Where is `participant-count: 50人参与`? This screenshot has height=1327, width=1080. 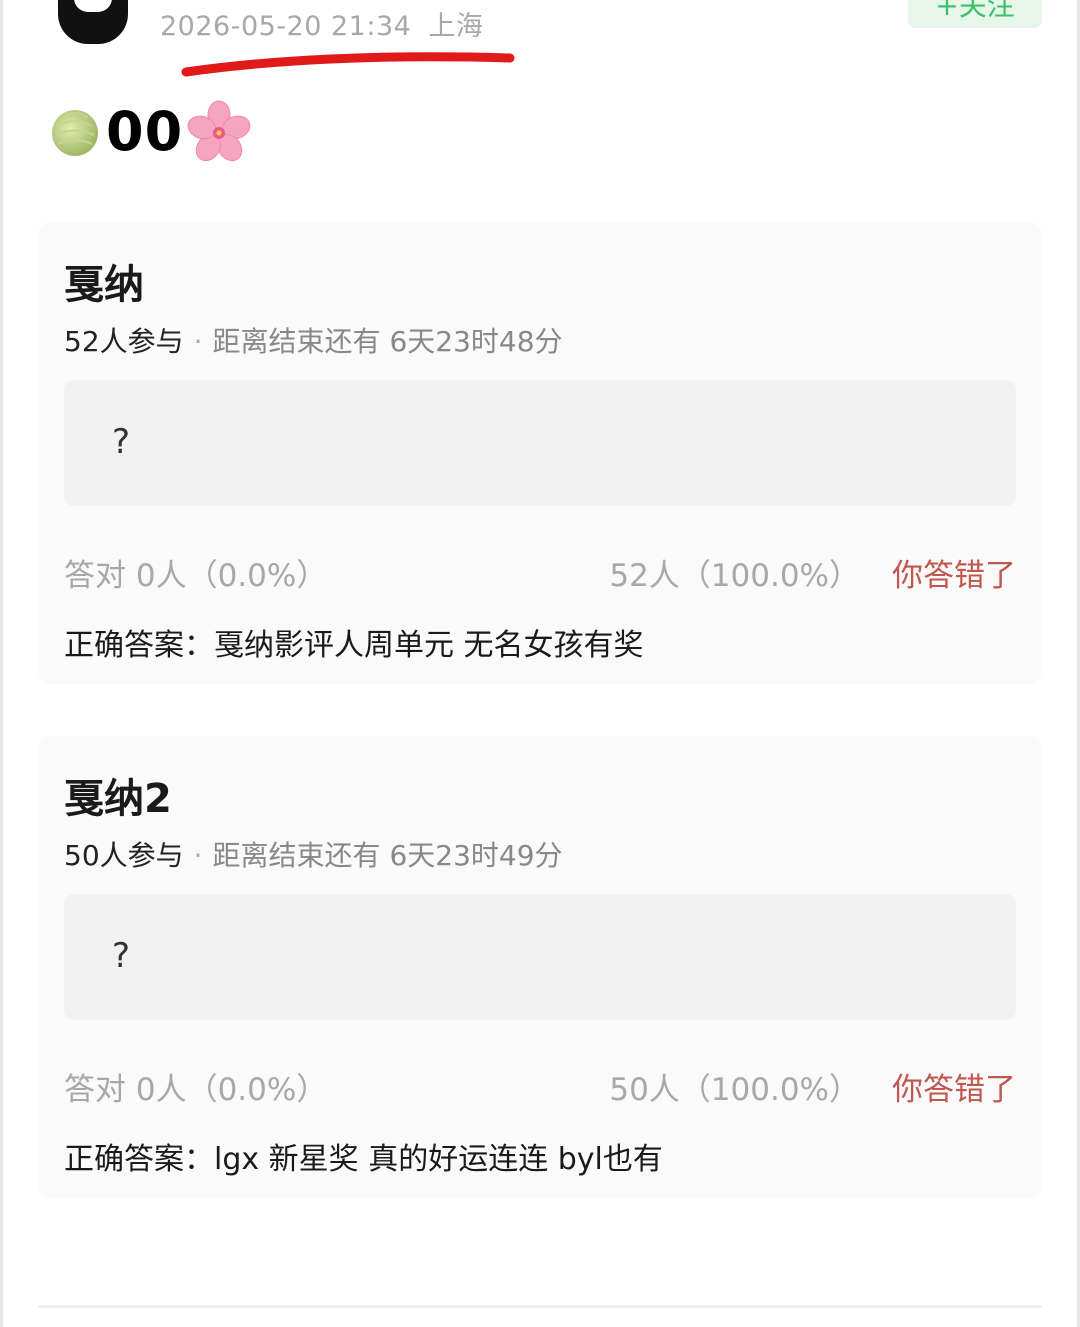
participant-count: 50人参与 is located at coordinates (124, 855).